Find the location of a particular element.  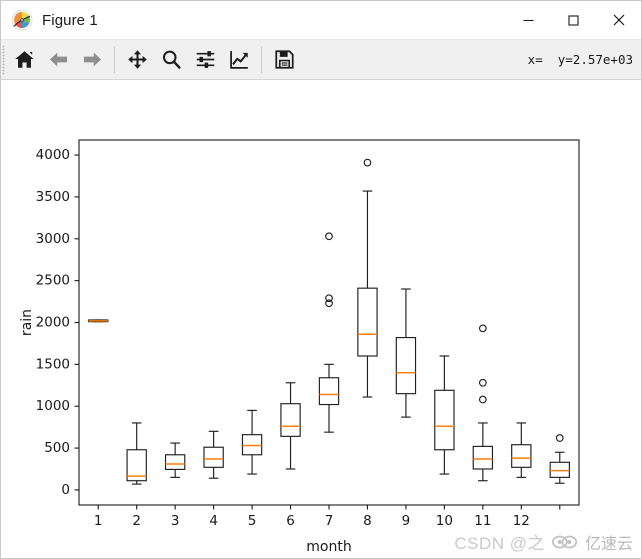

figure-toolbar: x= y=2.57e+03 is located at coordinates (321, 60).